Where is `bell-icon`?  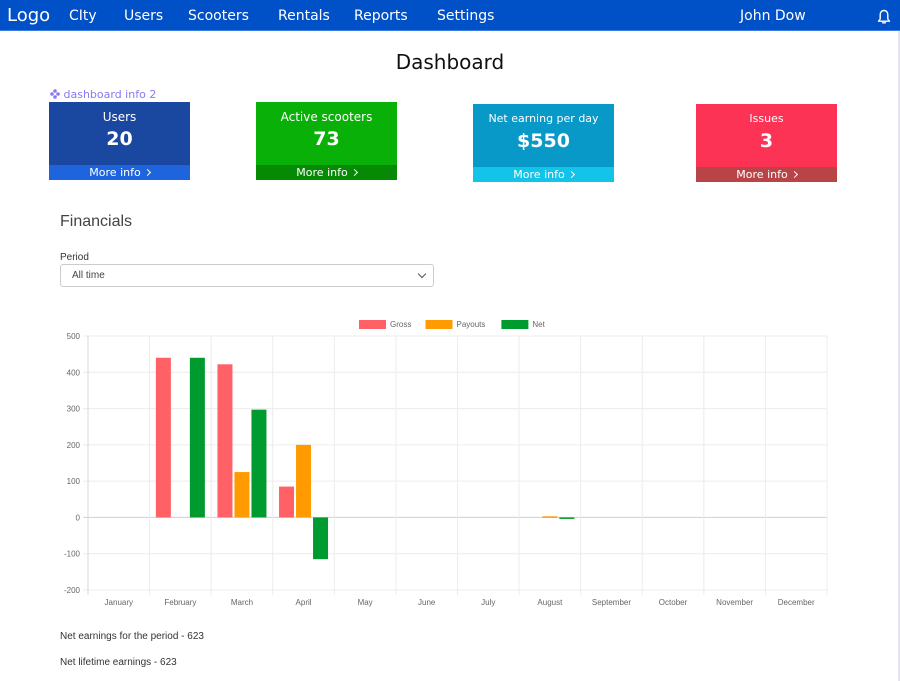
bell-icon is located at coordinates (884, 17).